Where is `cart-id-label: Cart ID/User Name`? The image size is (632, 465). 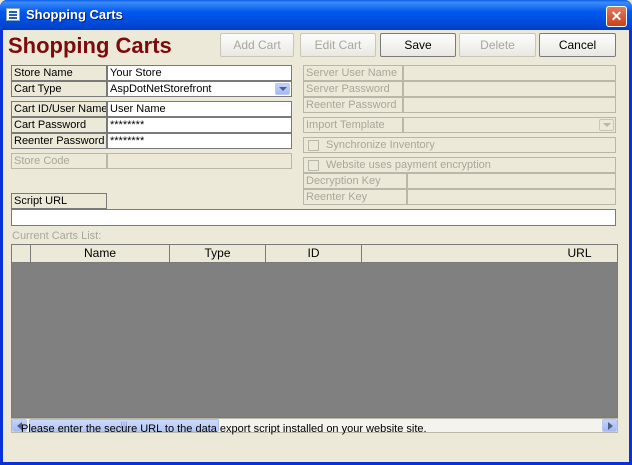 cart-id-label: Cart ID/User Name is located at coordinates (59, 109).